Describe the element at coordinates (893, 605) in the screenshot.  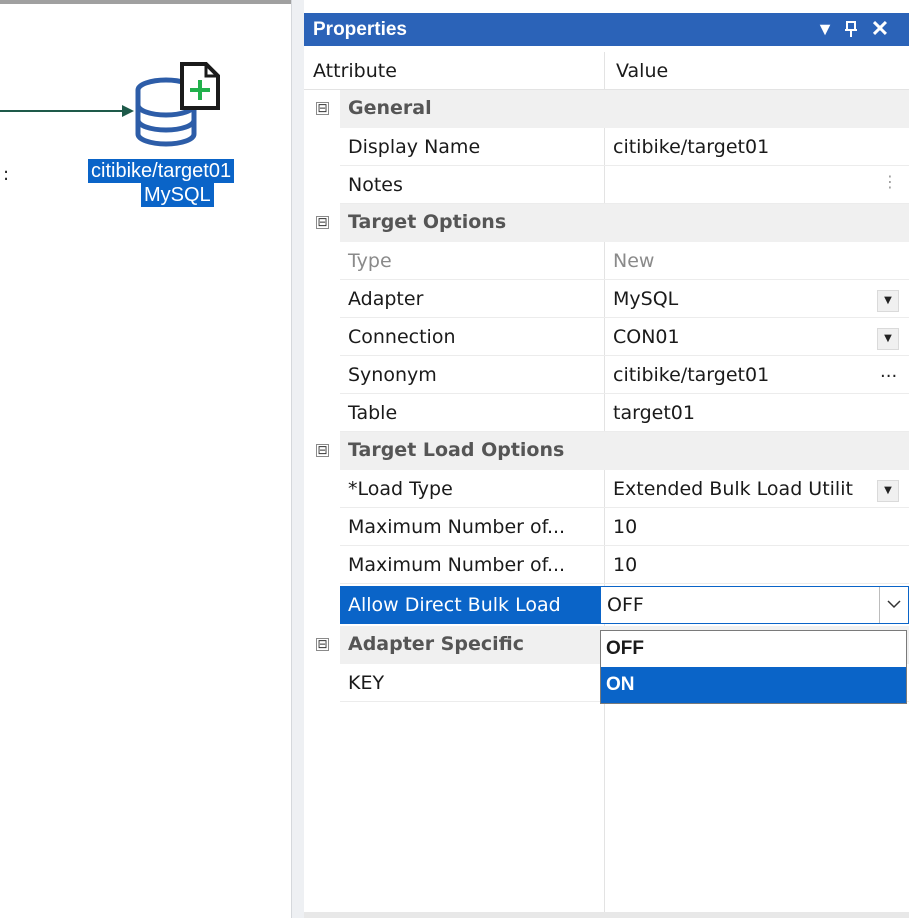
I see `chevron-down-icon` at that location.